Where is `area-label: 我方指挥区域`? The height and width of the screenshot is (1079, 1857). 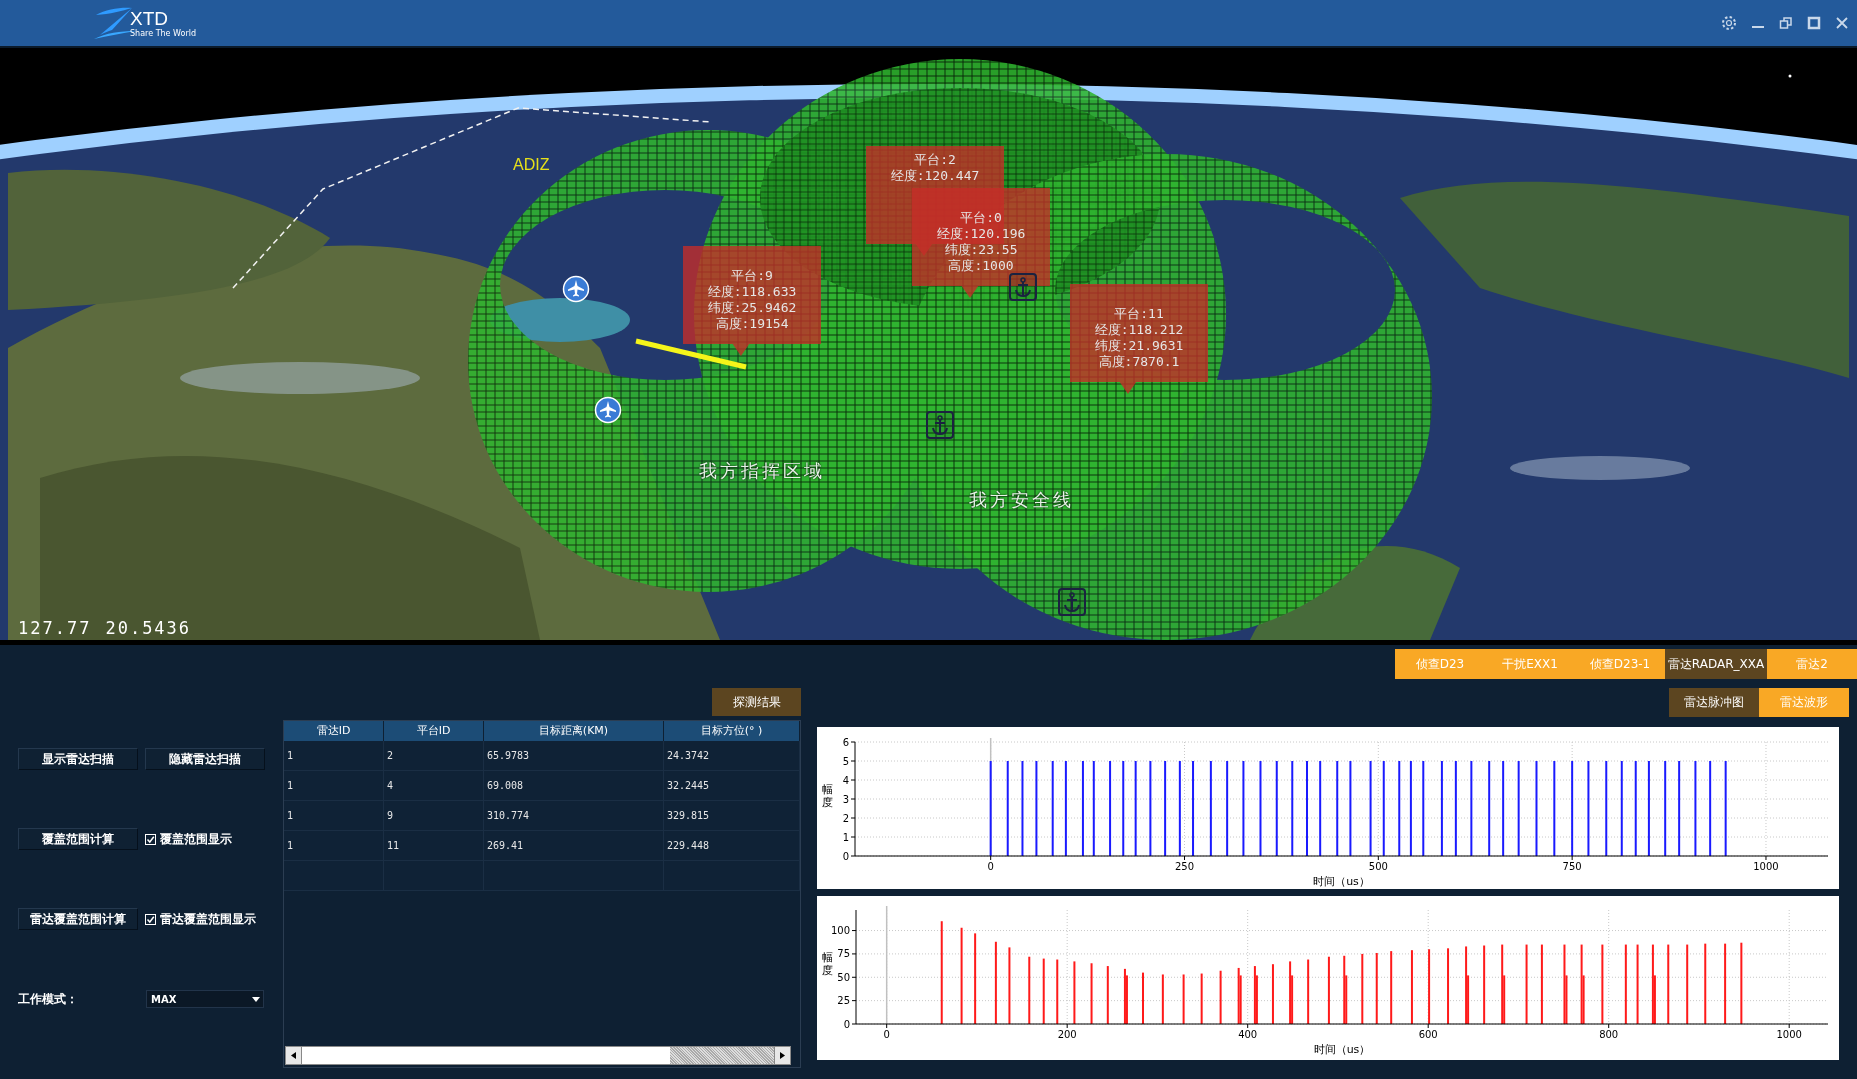
area-label: 我方指挥区域 is located at coordinates (762, 471).